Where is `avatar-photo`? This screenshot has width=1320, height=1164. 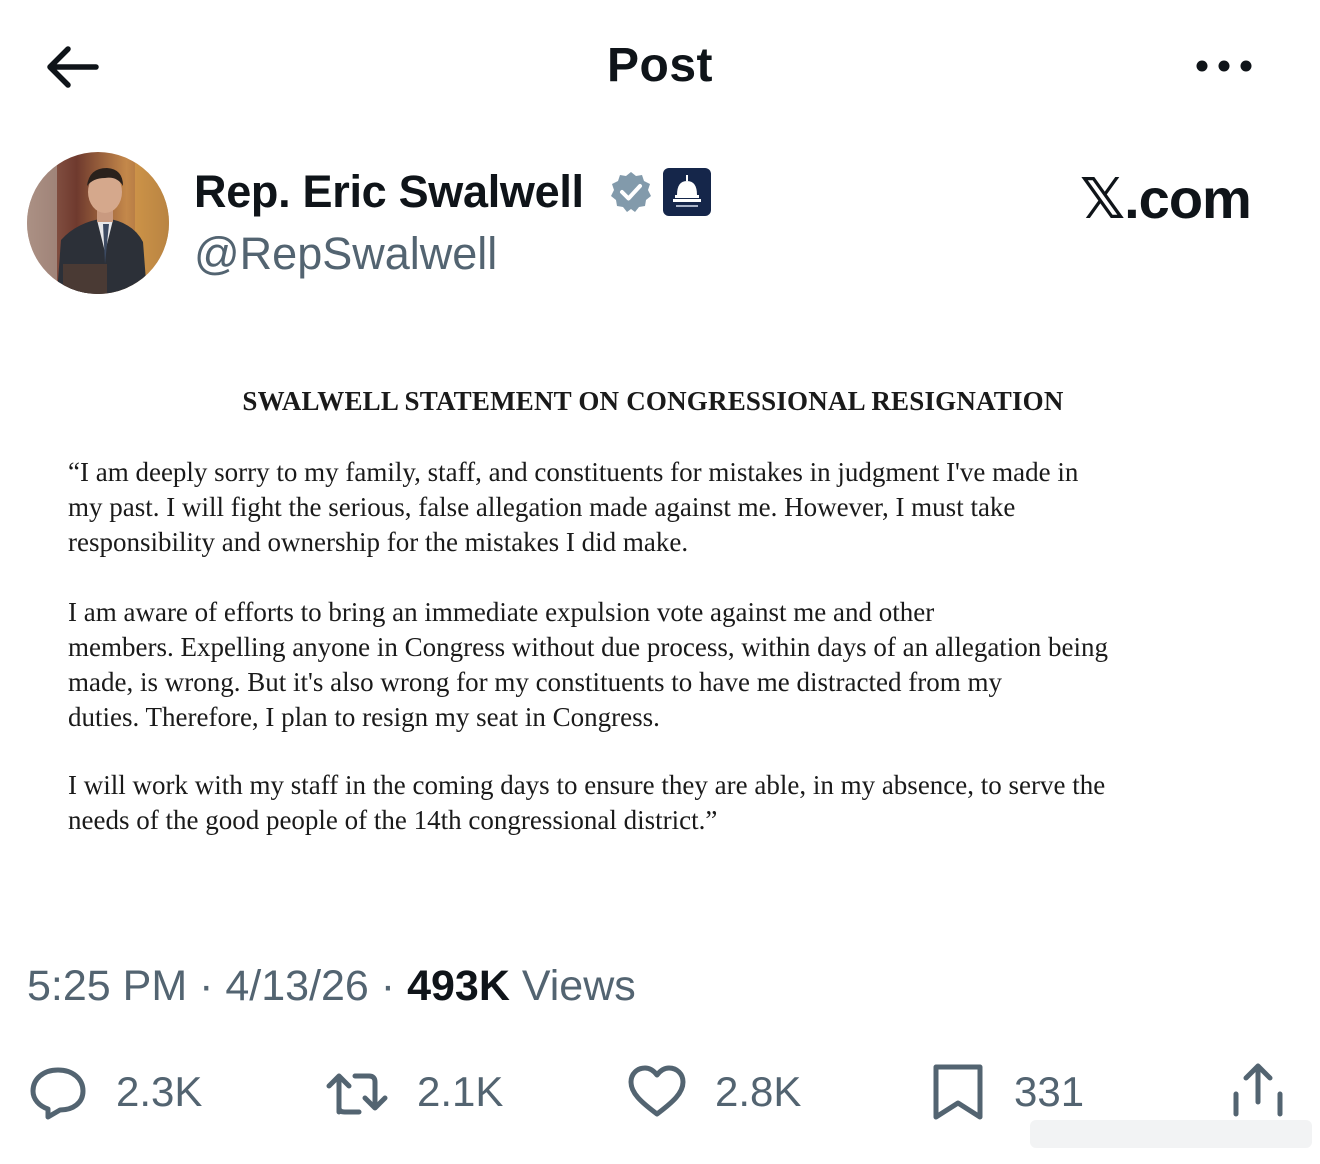 avatar-photo is located at coordinates (98, 223).